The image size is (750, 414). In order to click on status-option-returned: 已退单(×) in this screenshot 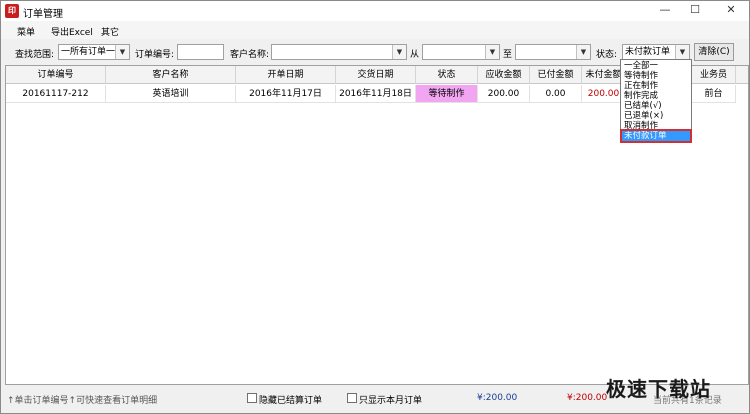, I will do `click(656, 116)`.